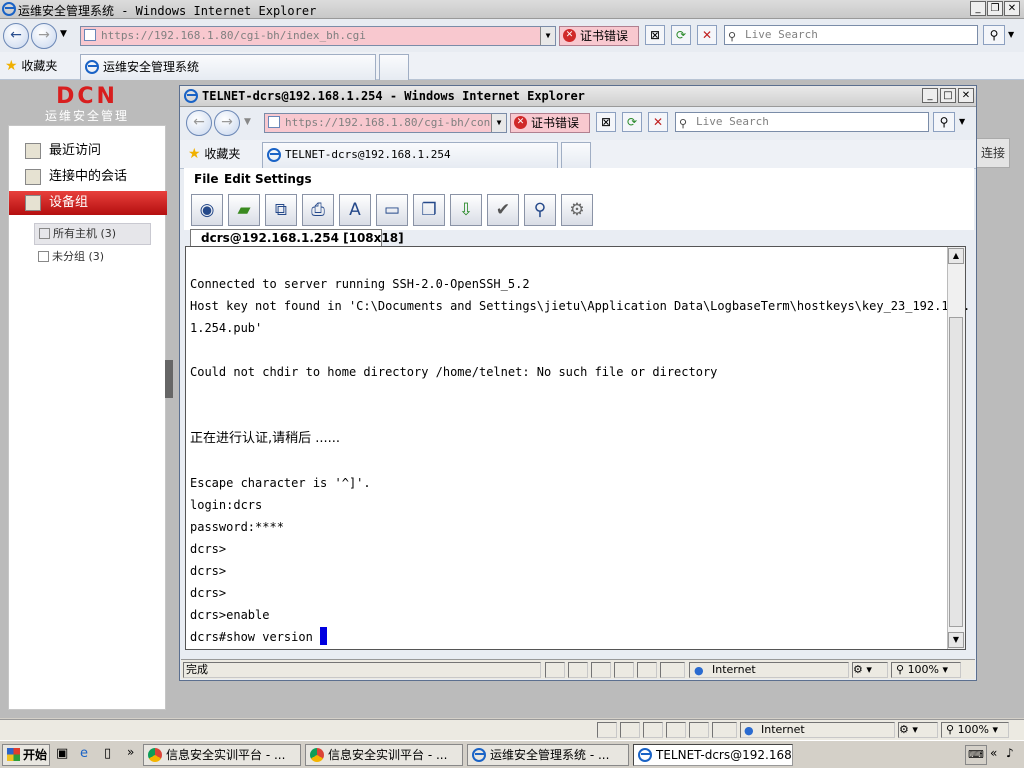  I want to click on sidebar-item-active-sessions: 连接中的会话, so click(88, 177).